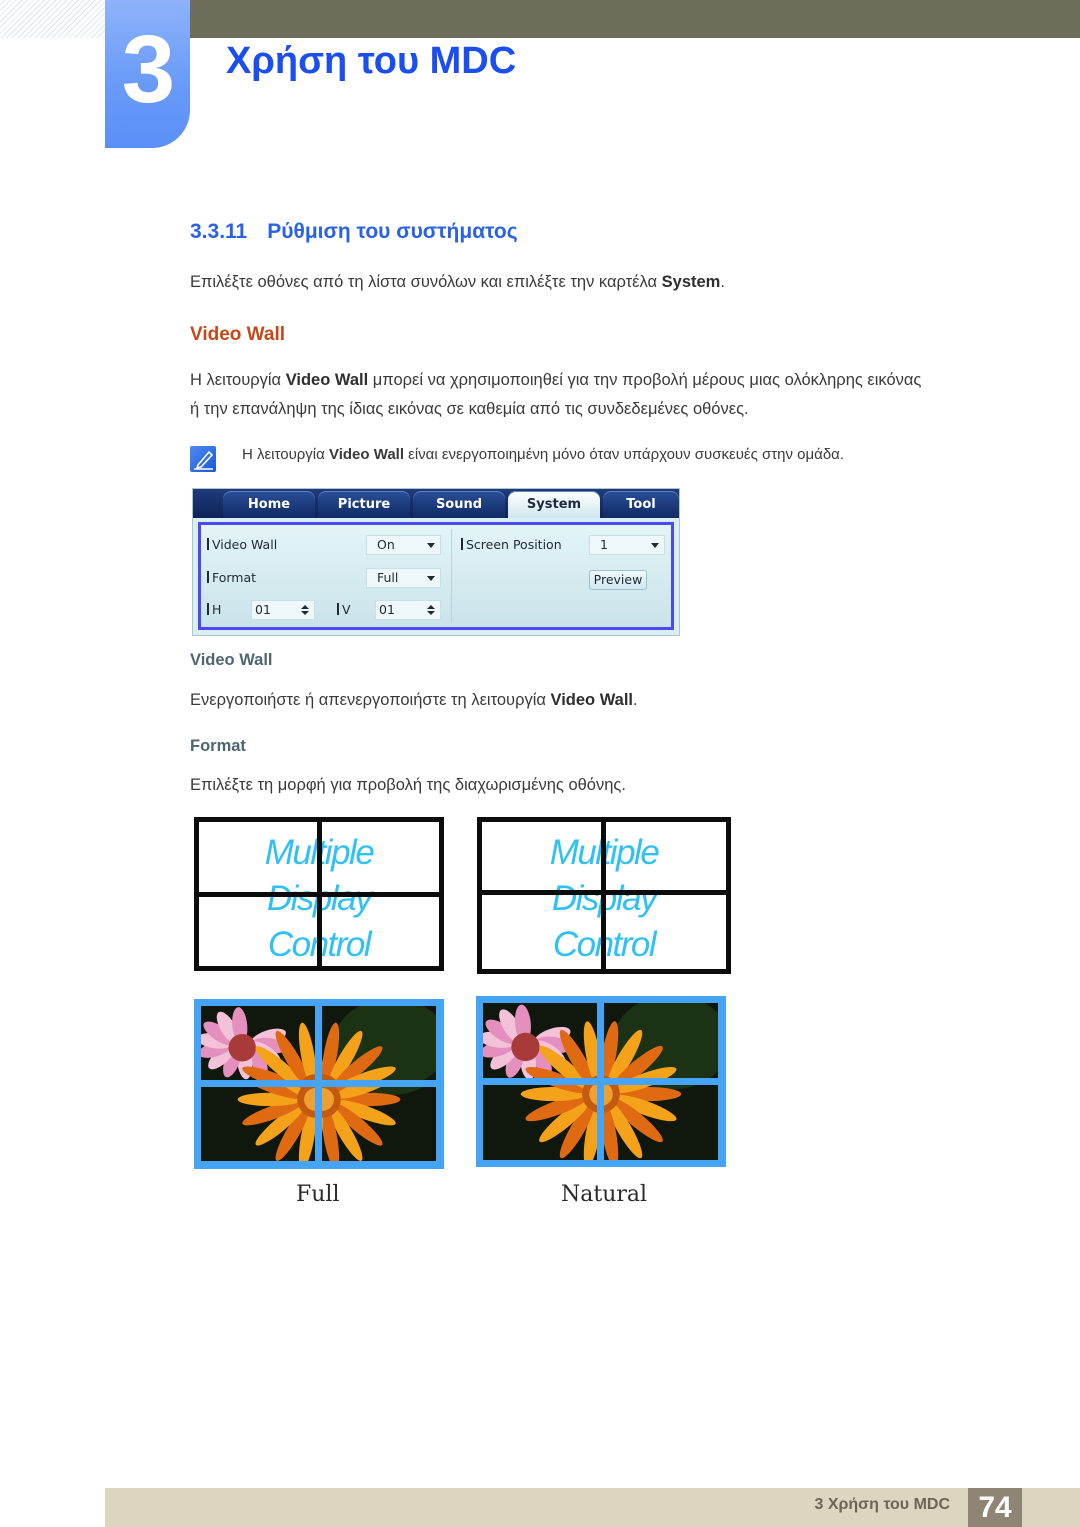  Describe the element at coordinates (403, 578) in the screenshot. I see `format-select: Full` at that location.